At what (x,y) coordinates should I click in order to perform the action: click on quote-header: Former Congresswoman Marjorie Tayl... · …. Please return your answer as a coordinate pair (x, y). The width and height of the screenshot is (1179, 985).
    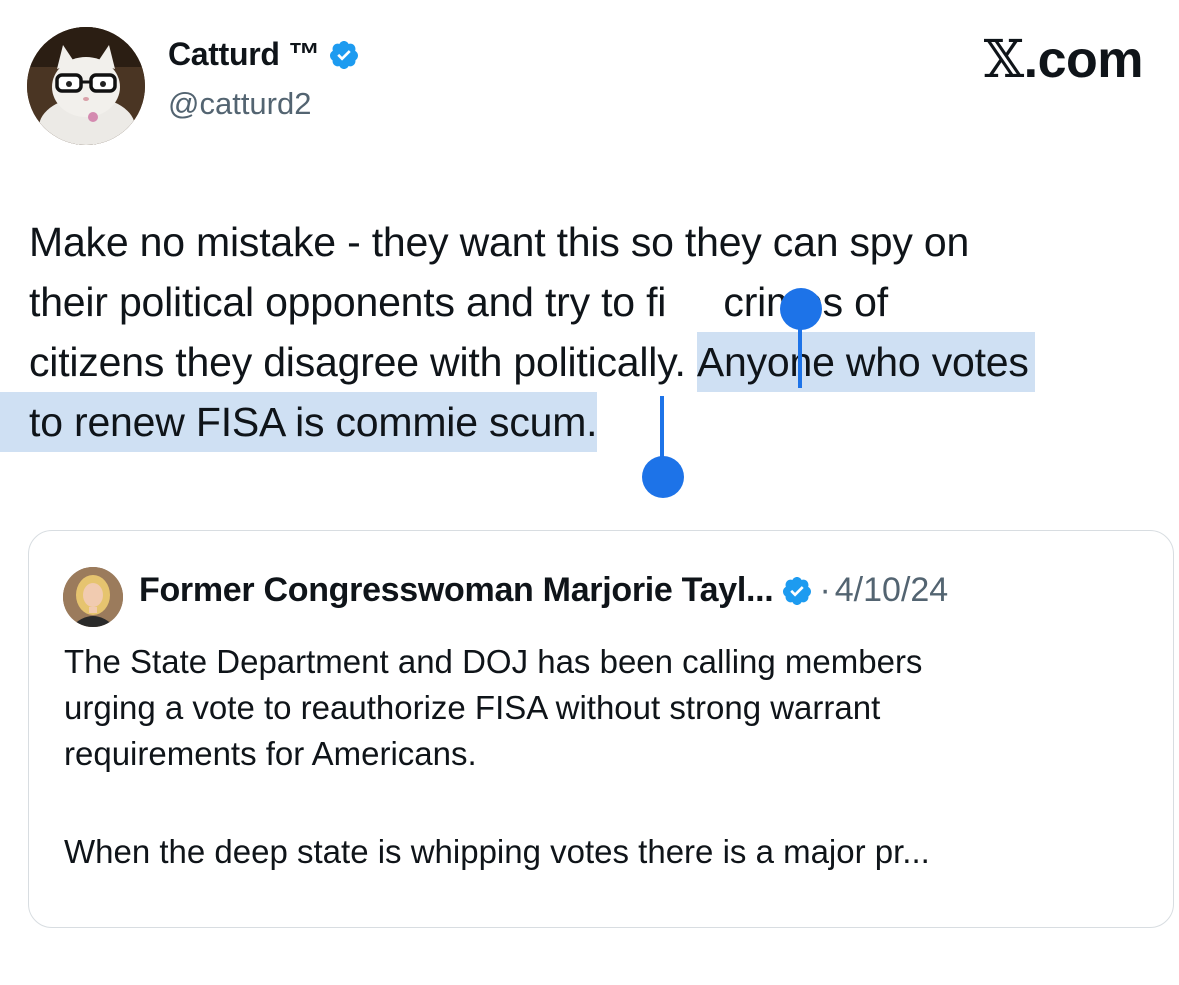
    Looking at the image, I should click on (543, 590).